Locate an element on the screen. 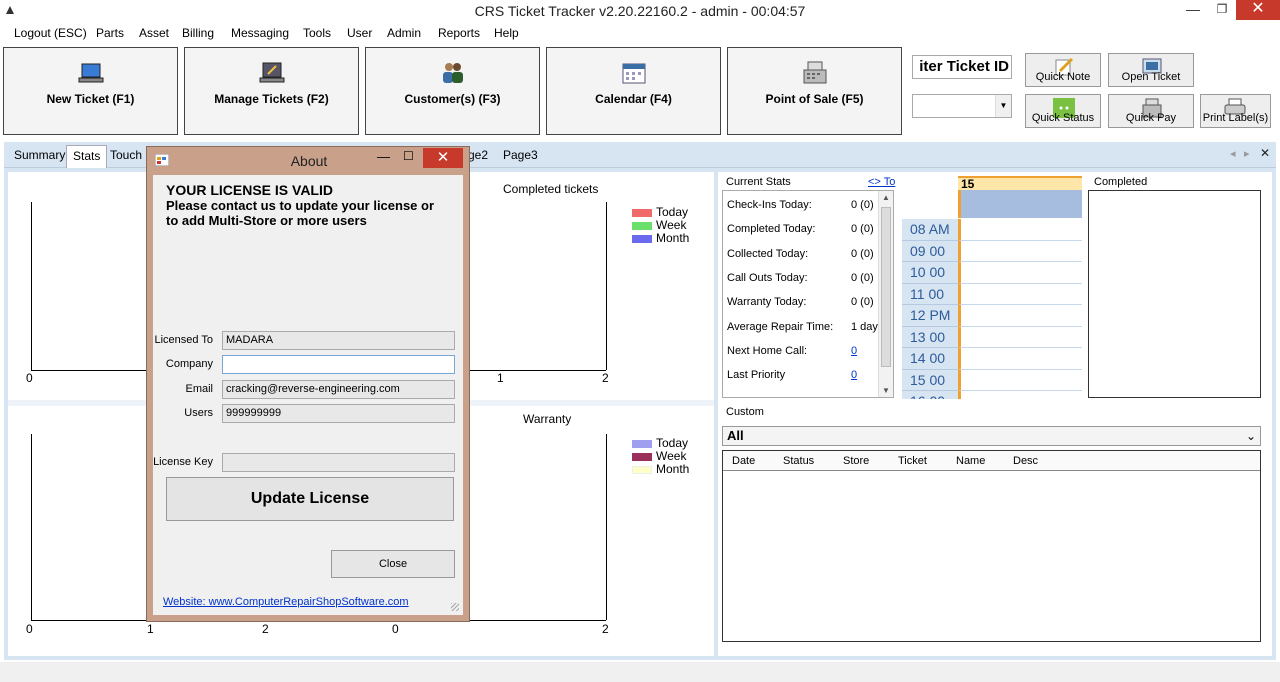 The width and height of the screenshot is (1280, 682). custom-select-value: All is located at coordinates (735, 435).